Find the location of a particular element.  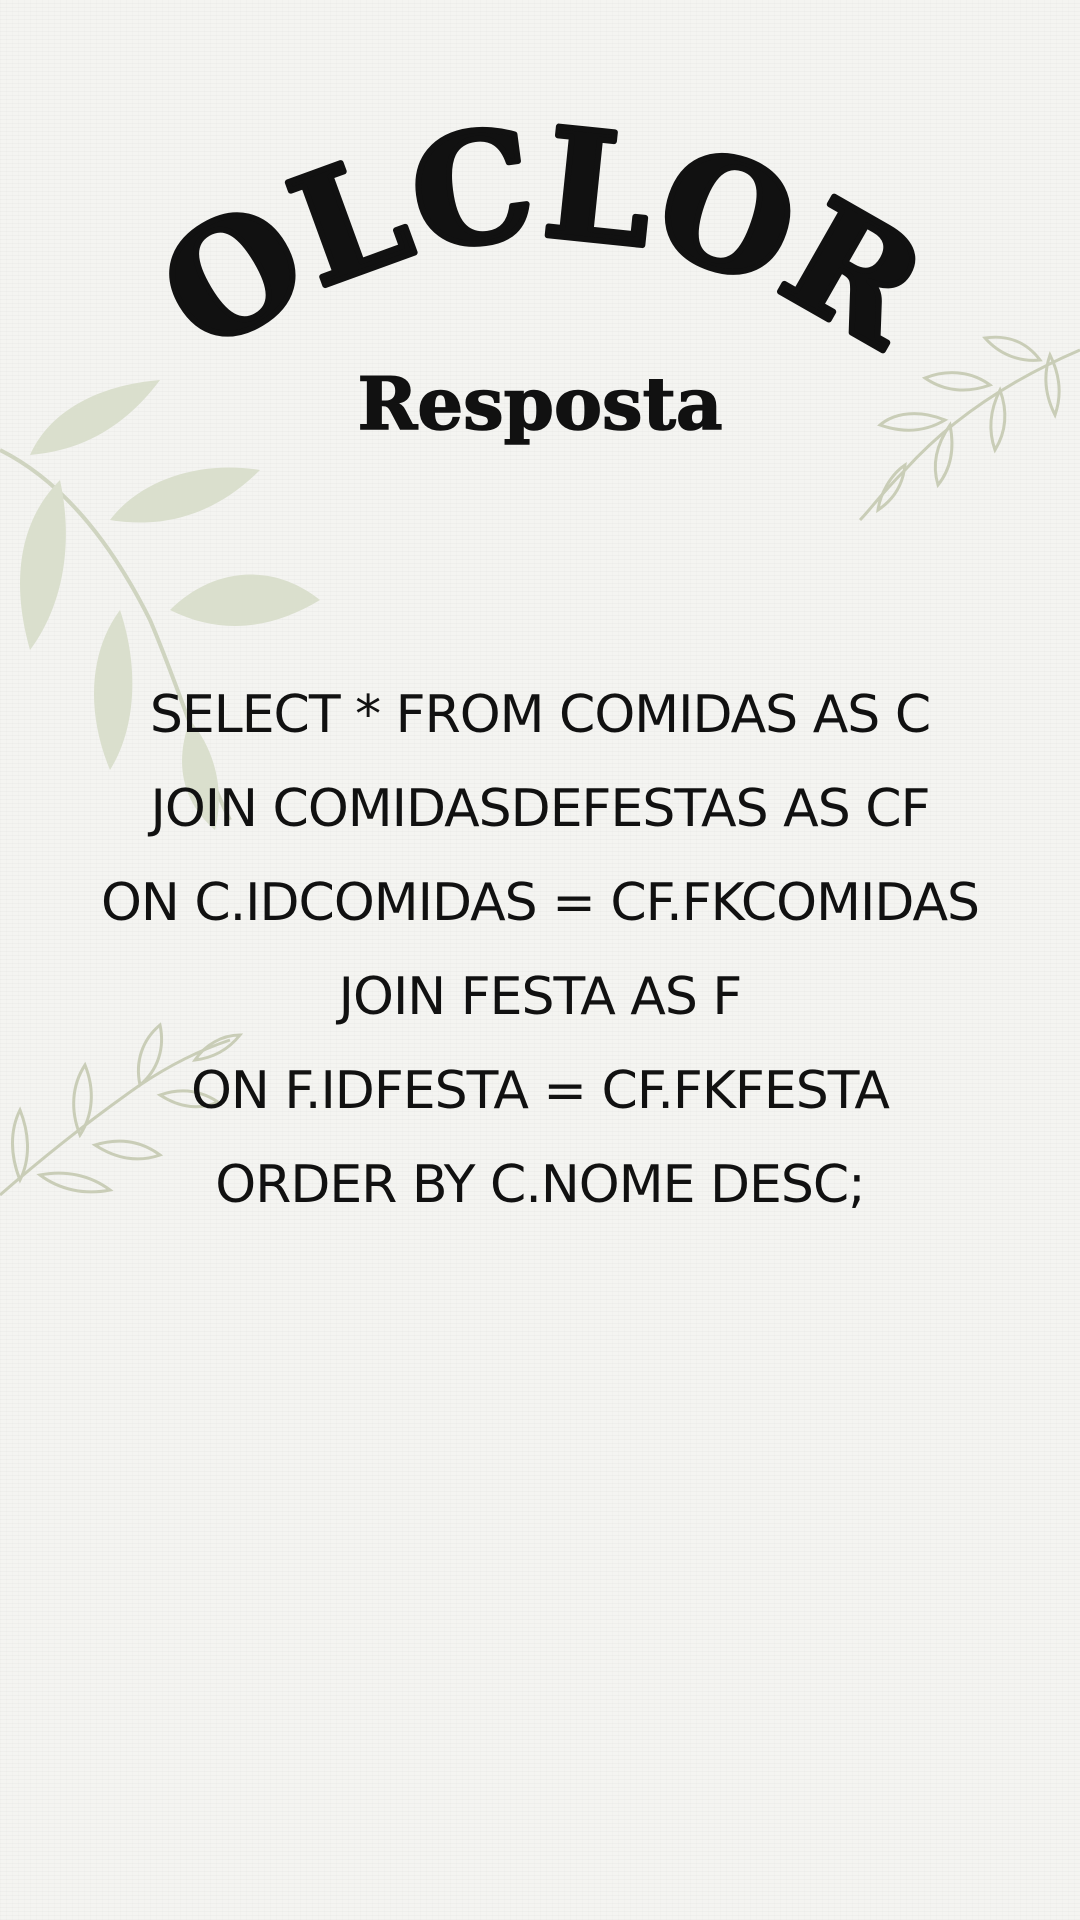

query-line: JOIN COMIDASDEFESTAS AS CF is located at coordinates (540, 809).